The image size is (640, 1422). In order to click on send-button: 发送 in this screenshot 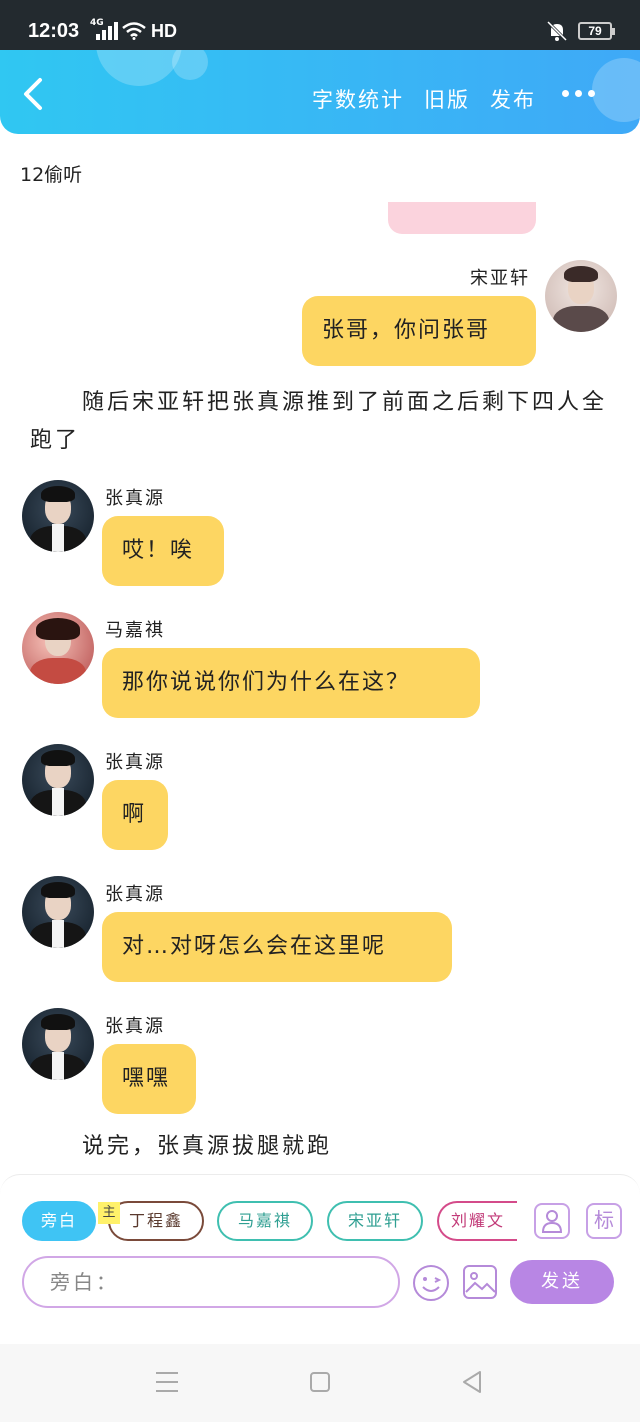, I will do `click(562, 1282)`.